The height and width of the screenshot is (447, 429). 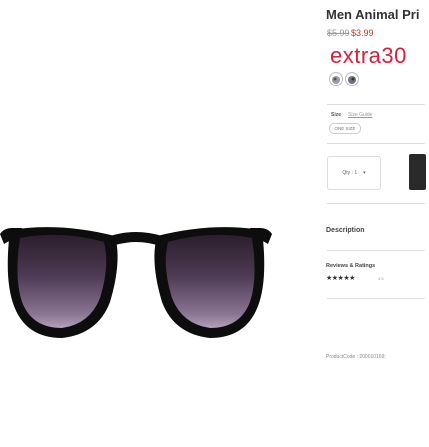 I want to click on size-option: ONE SIZE, so click(x=345, y=128).